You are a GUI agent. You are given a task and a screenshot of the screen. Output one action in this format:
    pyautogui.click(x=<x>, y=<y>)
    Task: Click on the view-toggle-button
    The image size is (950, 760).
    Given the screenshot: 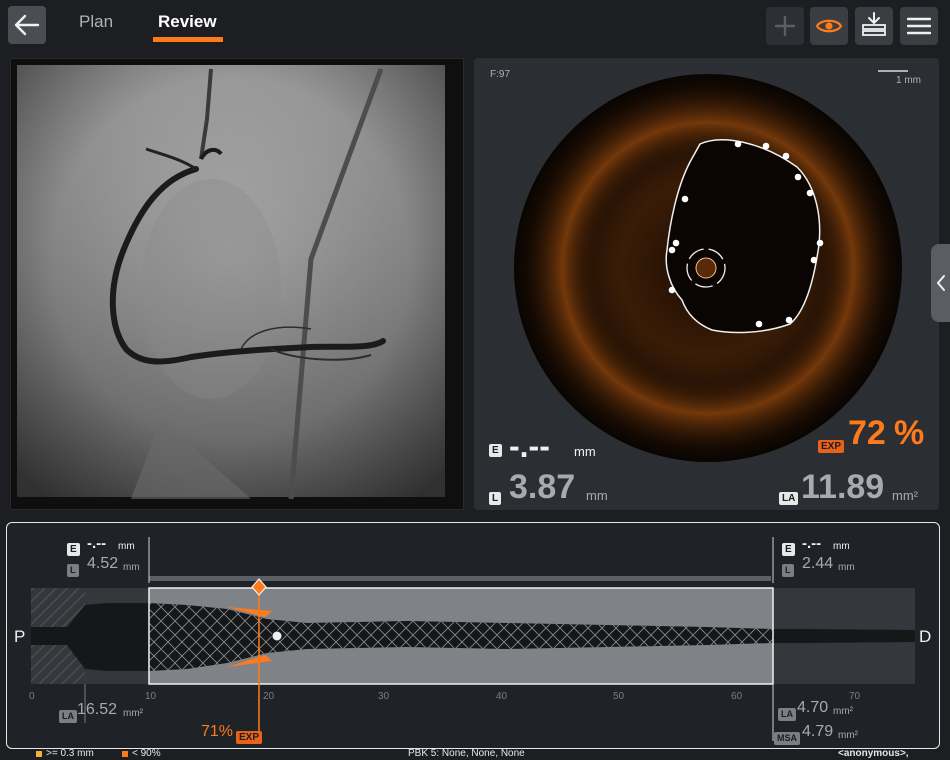 What is the action you would take?
    pyautogui.click(x=829, y=26)
    